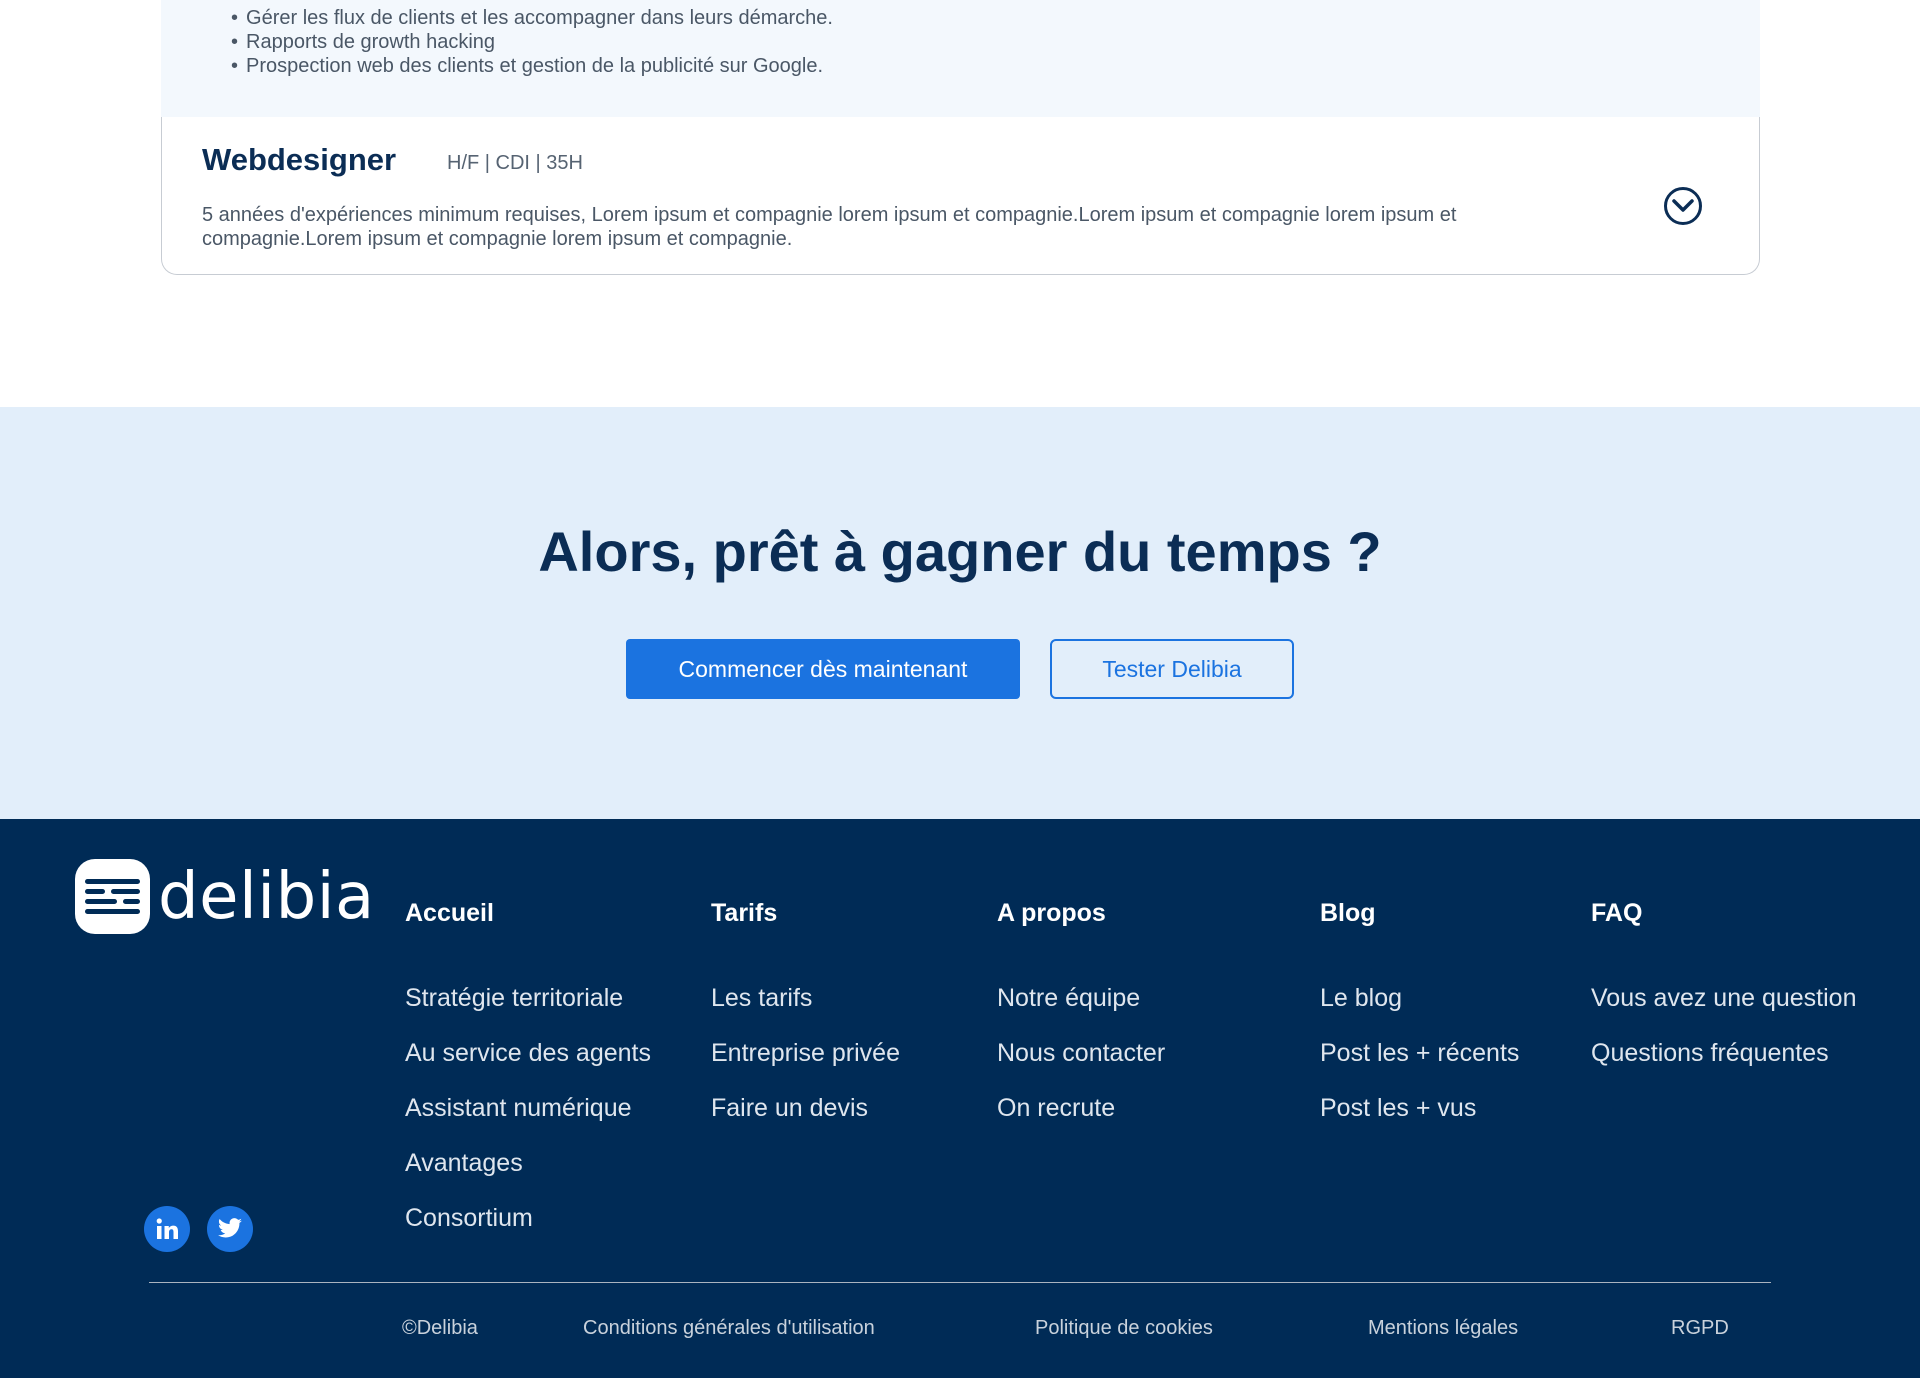 Image resolution: width=1920 pixels, height=1378 pixels. What do you see at coordinates (1723, 1010) in the screenshot?
I see `footer-link: Vous avez une question` at bounding box center [1723, 1010].